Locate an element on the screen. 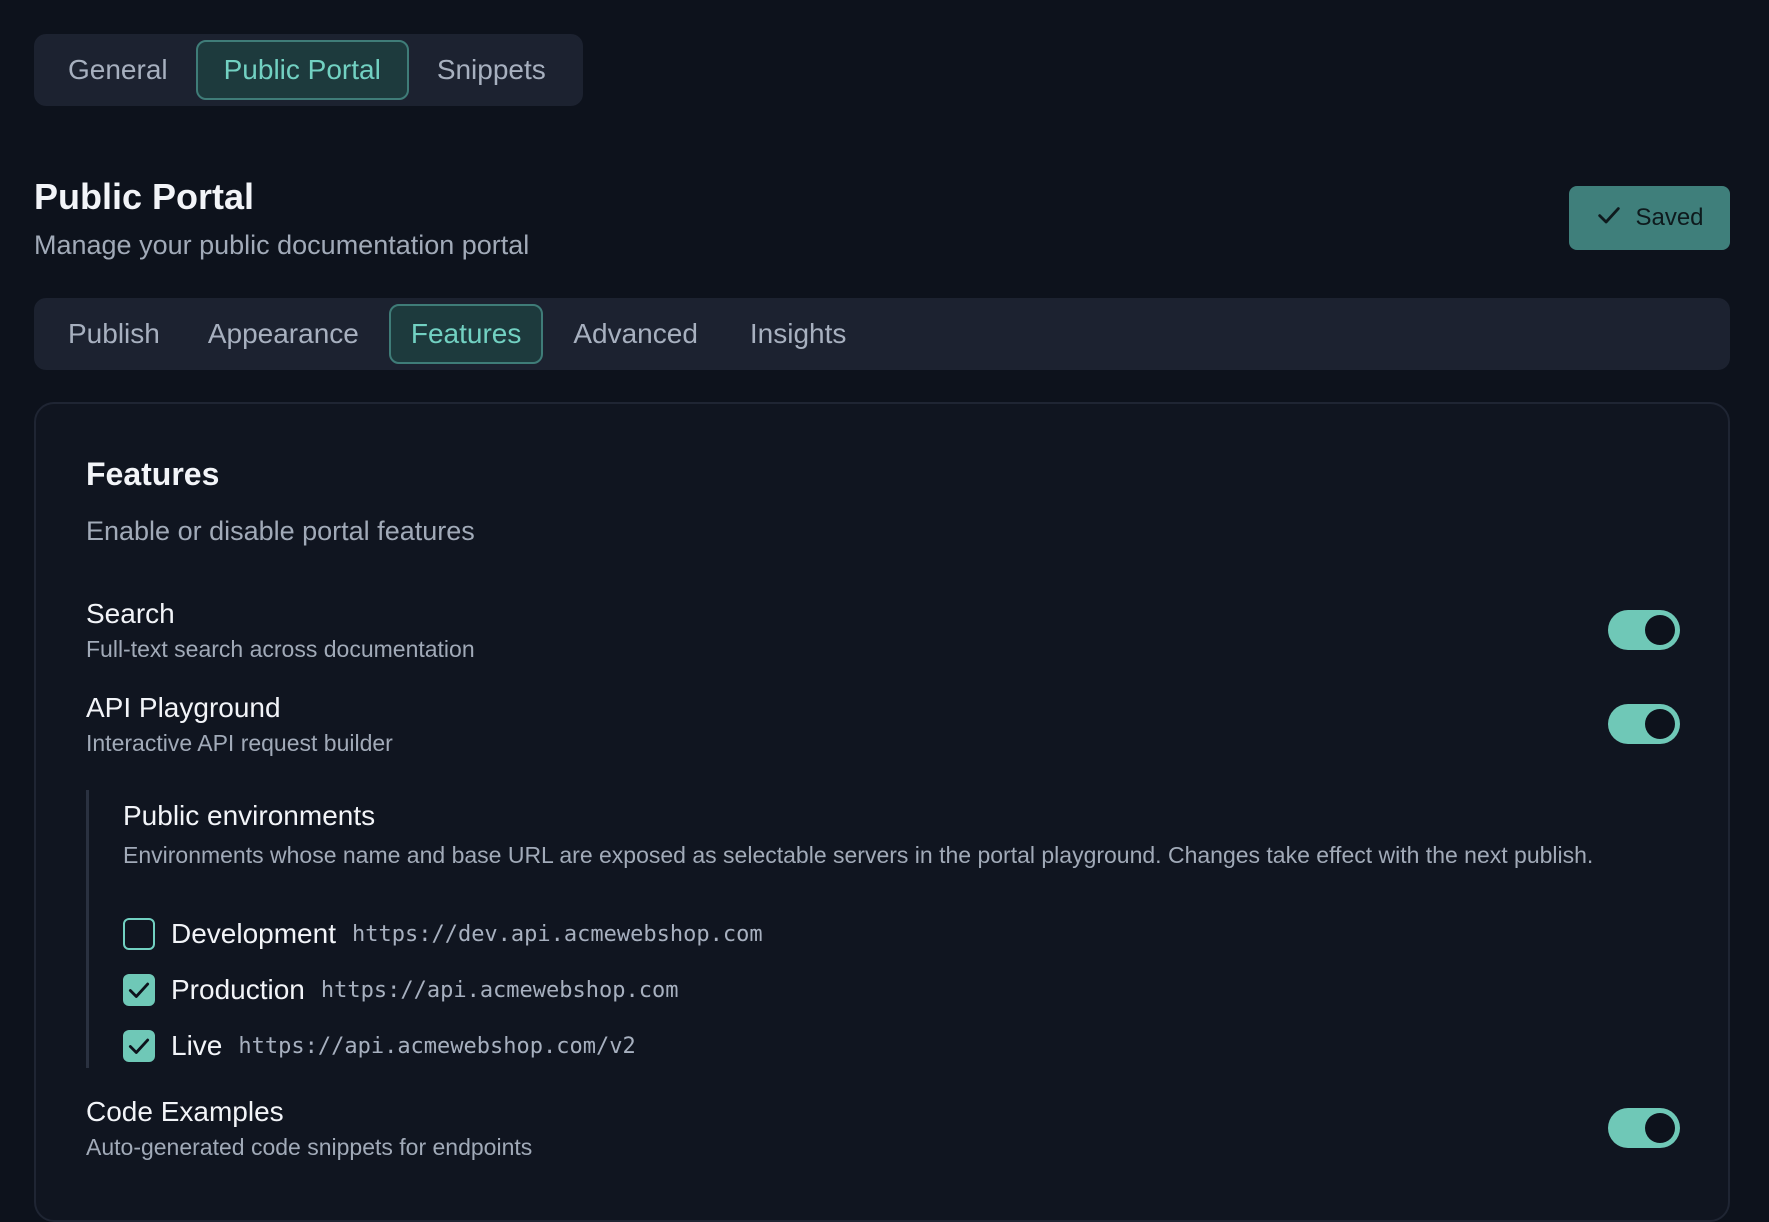  feature-name: Code Examples is located at coordinates (185, 1111).